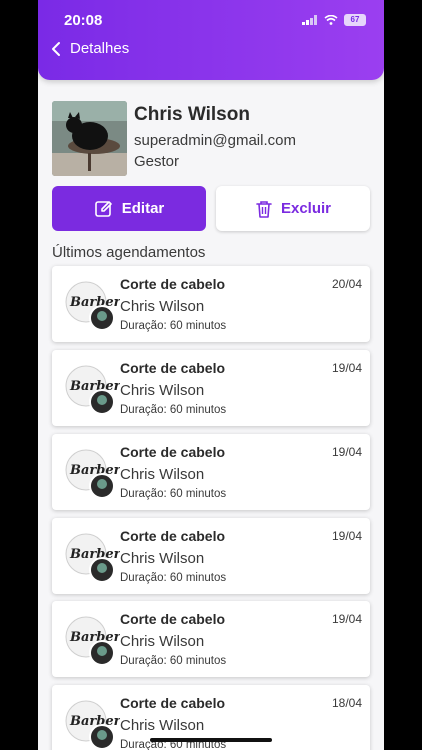 The height and width of the screenshot is (750, 422). I want to click on avatar, so click(89, 138).